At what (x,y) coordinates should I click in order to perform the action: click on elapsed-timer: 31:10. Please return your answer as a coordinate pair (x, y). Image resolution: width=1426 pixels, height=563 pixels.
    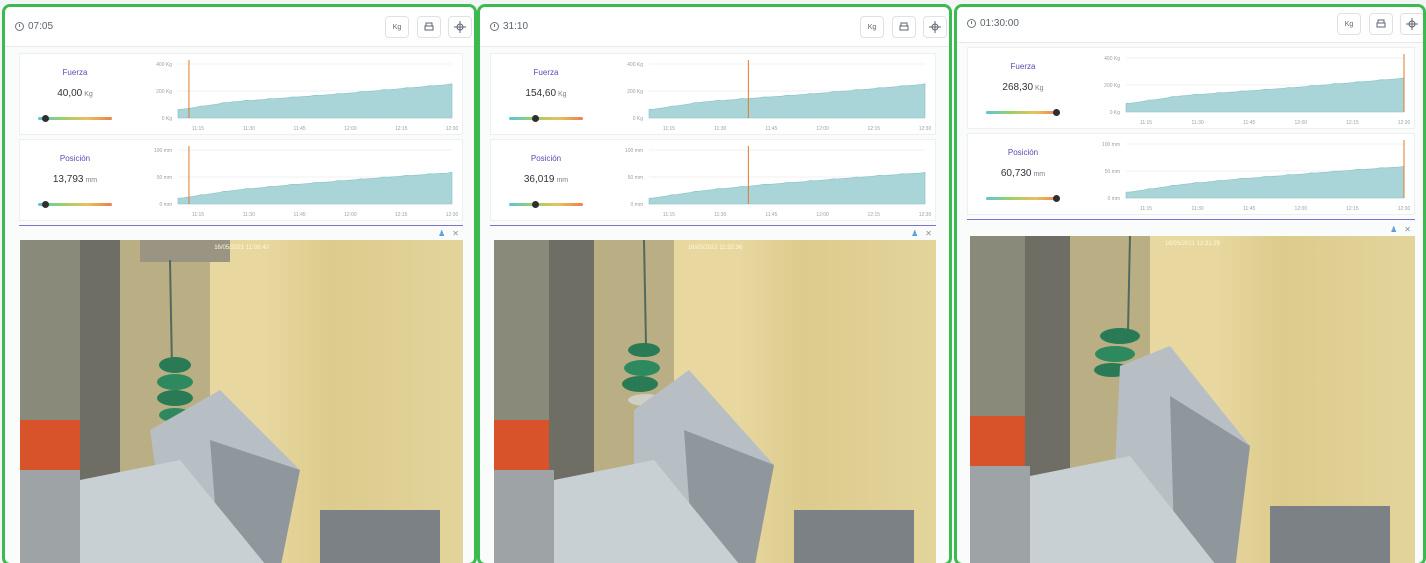
    Looking at the image, I should click on (509, 26).